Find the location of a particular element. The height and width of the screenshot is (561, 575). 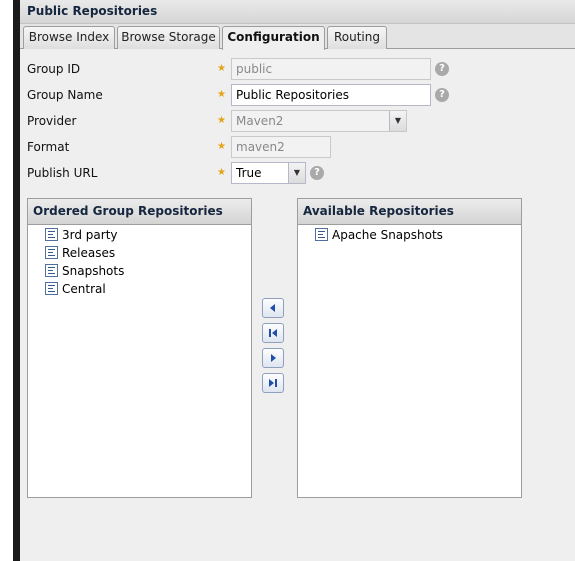

ordered-group-repositories-header: Ordered Group Repositories is located at coordinates (139, 212).